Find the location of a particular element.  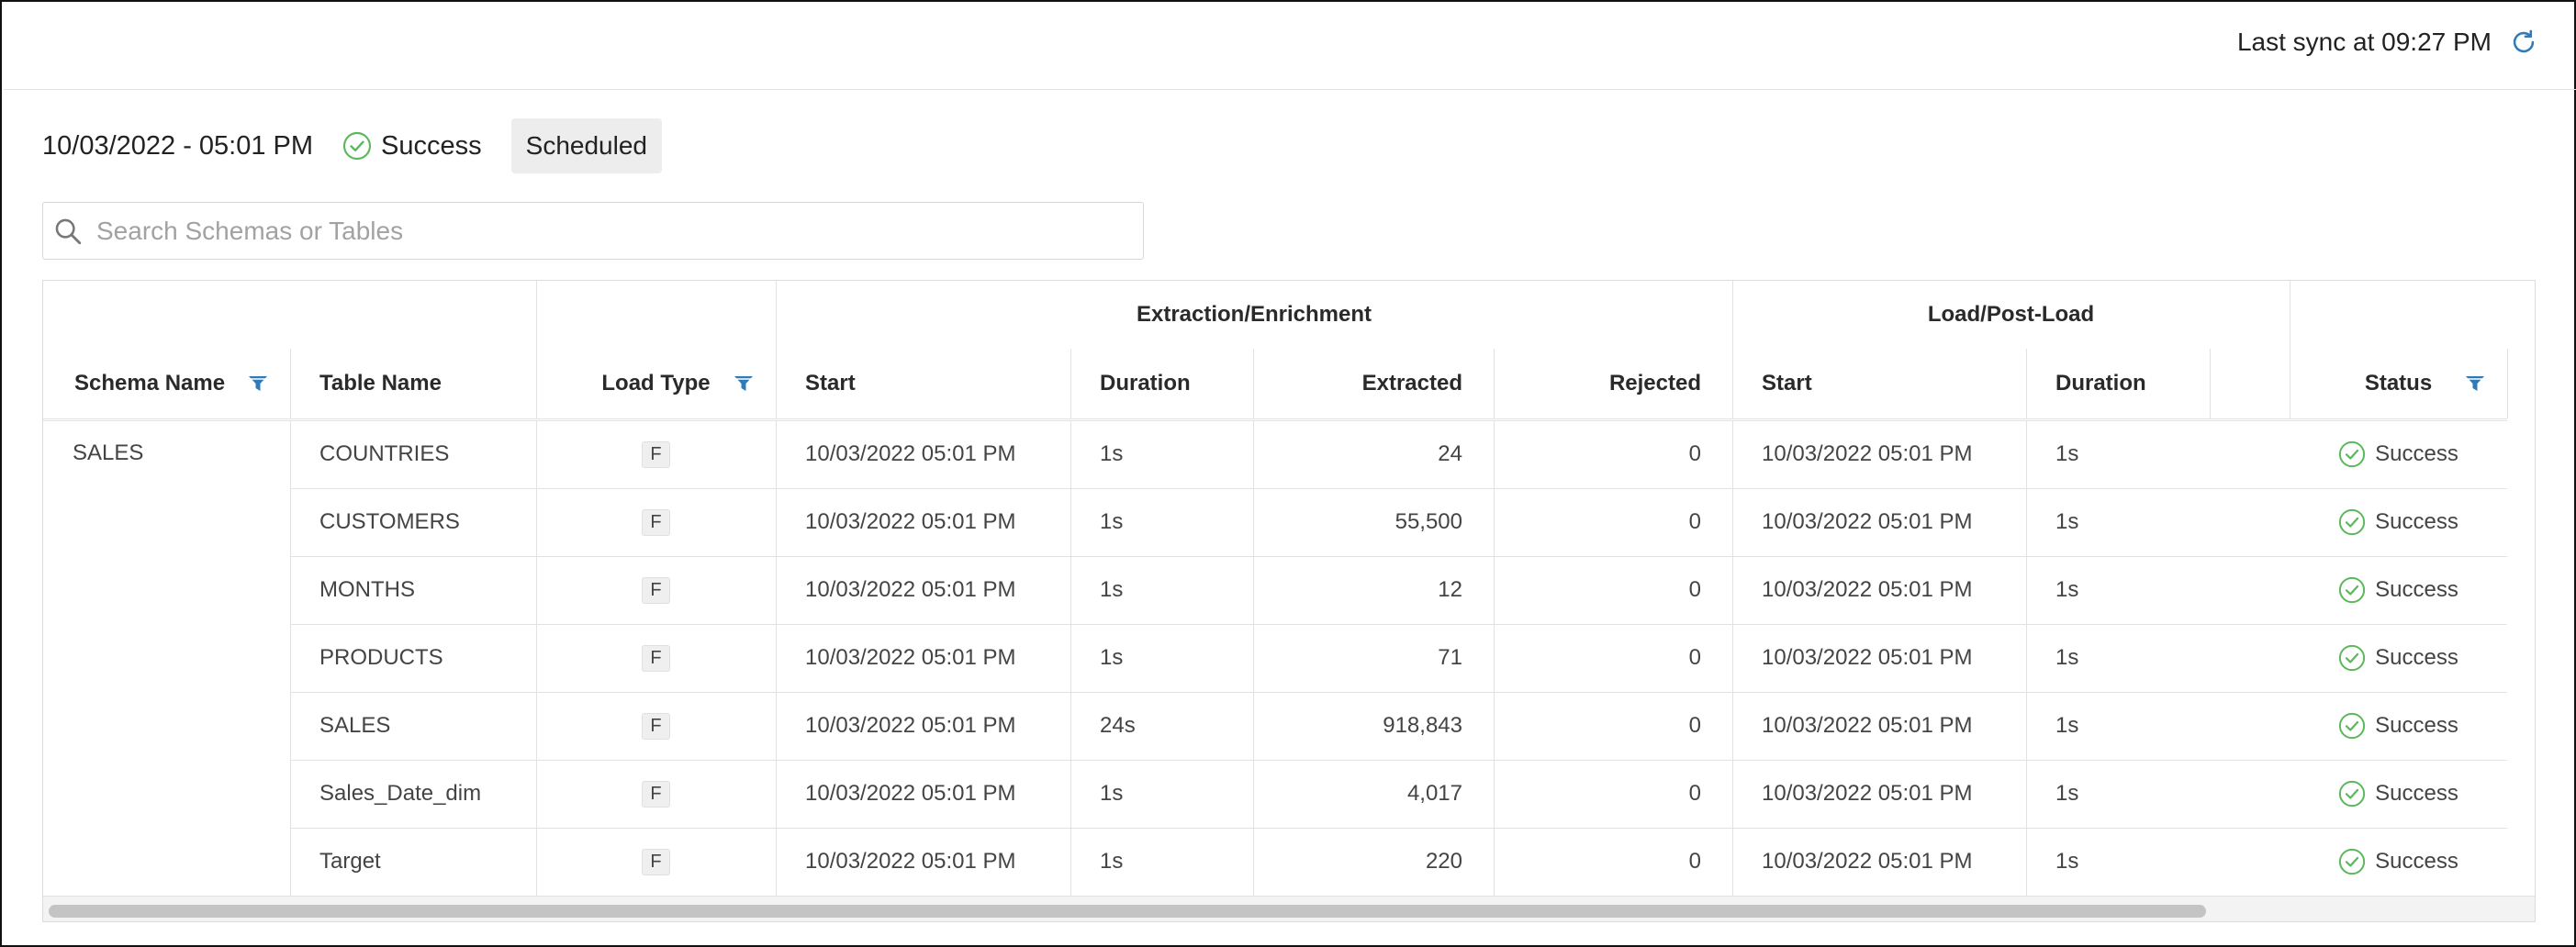

cell-table: Target is located at coordinates (413, 862).